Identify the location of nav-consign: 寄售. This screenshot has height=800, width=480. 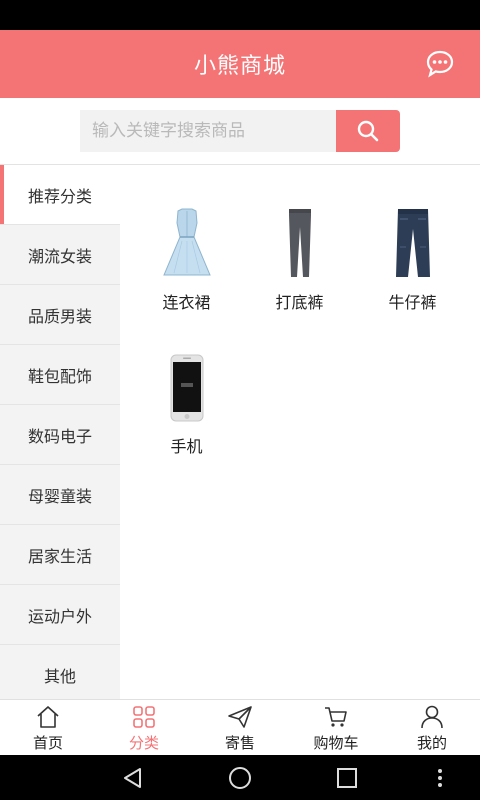
(240, 728).